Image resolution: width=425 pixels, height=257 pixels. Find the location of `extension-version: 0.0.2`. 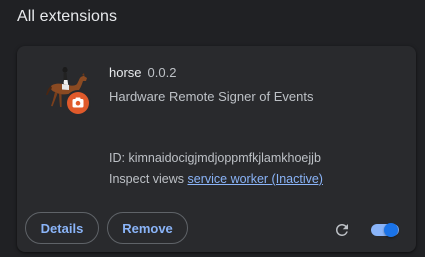

extension-version: 0.0.2 is located at coordinates (162, 72).